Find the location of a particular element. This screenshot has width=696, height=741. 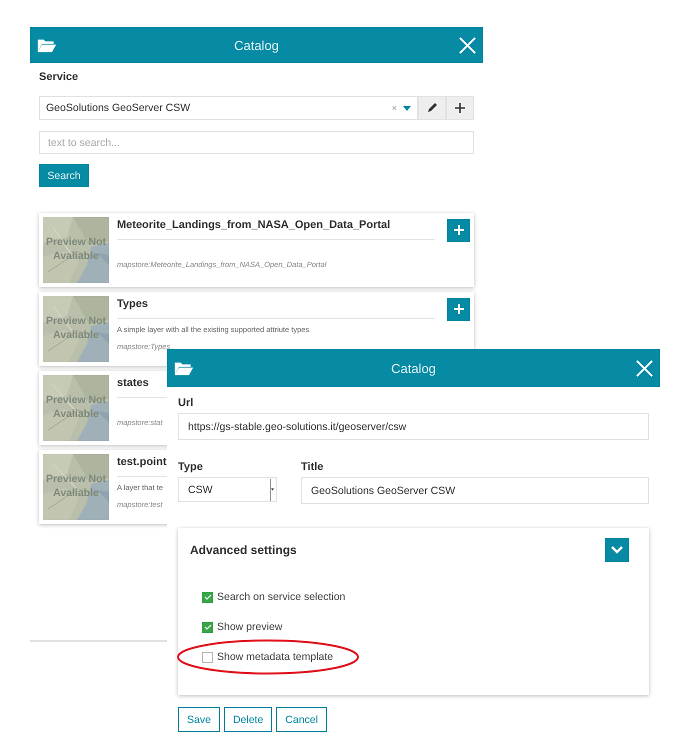

service-select: GeoSolutions GeoServer CSW × is located at coordinates (228, 108).